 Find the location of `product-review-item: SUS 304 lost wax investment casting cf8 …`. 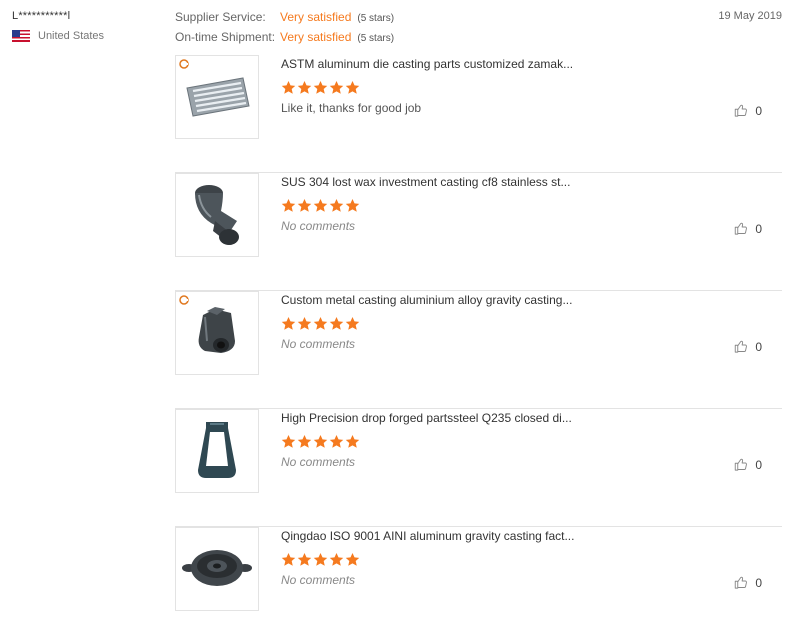

product-review-item: SUS 304 lost wax investment casting cf8 … is located at coordinates (478, 232).